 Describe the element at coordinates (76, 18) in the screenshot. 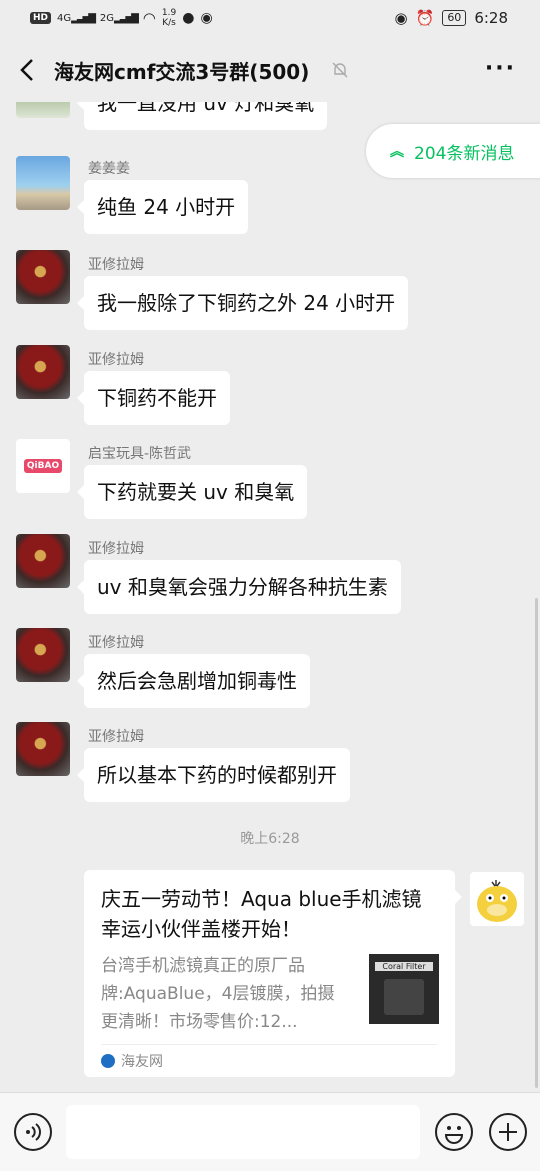

I see `signal-icon-1: 4G▂▃▅▇` at that location.